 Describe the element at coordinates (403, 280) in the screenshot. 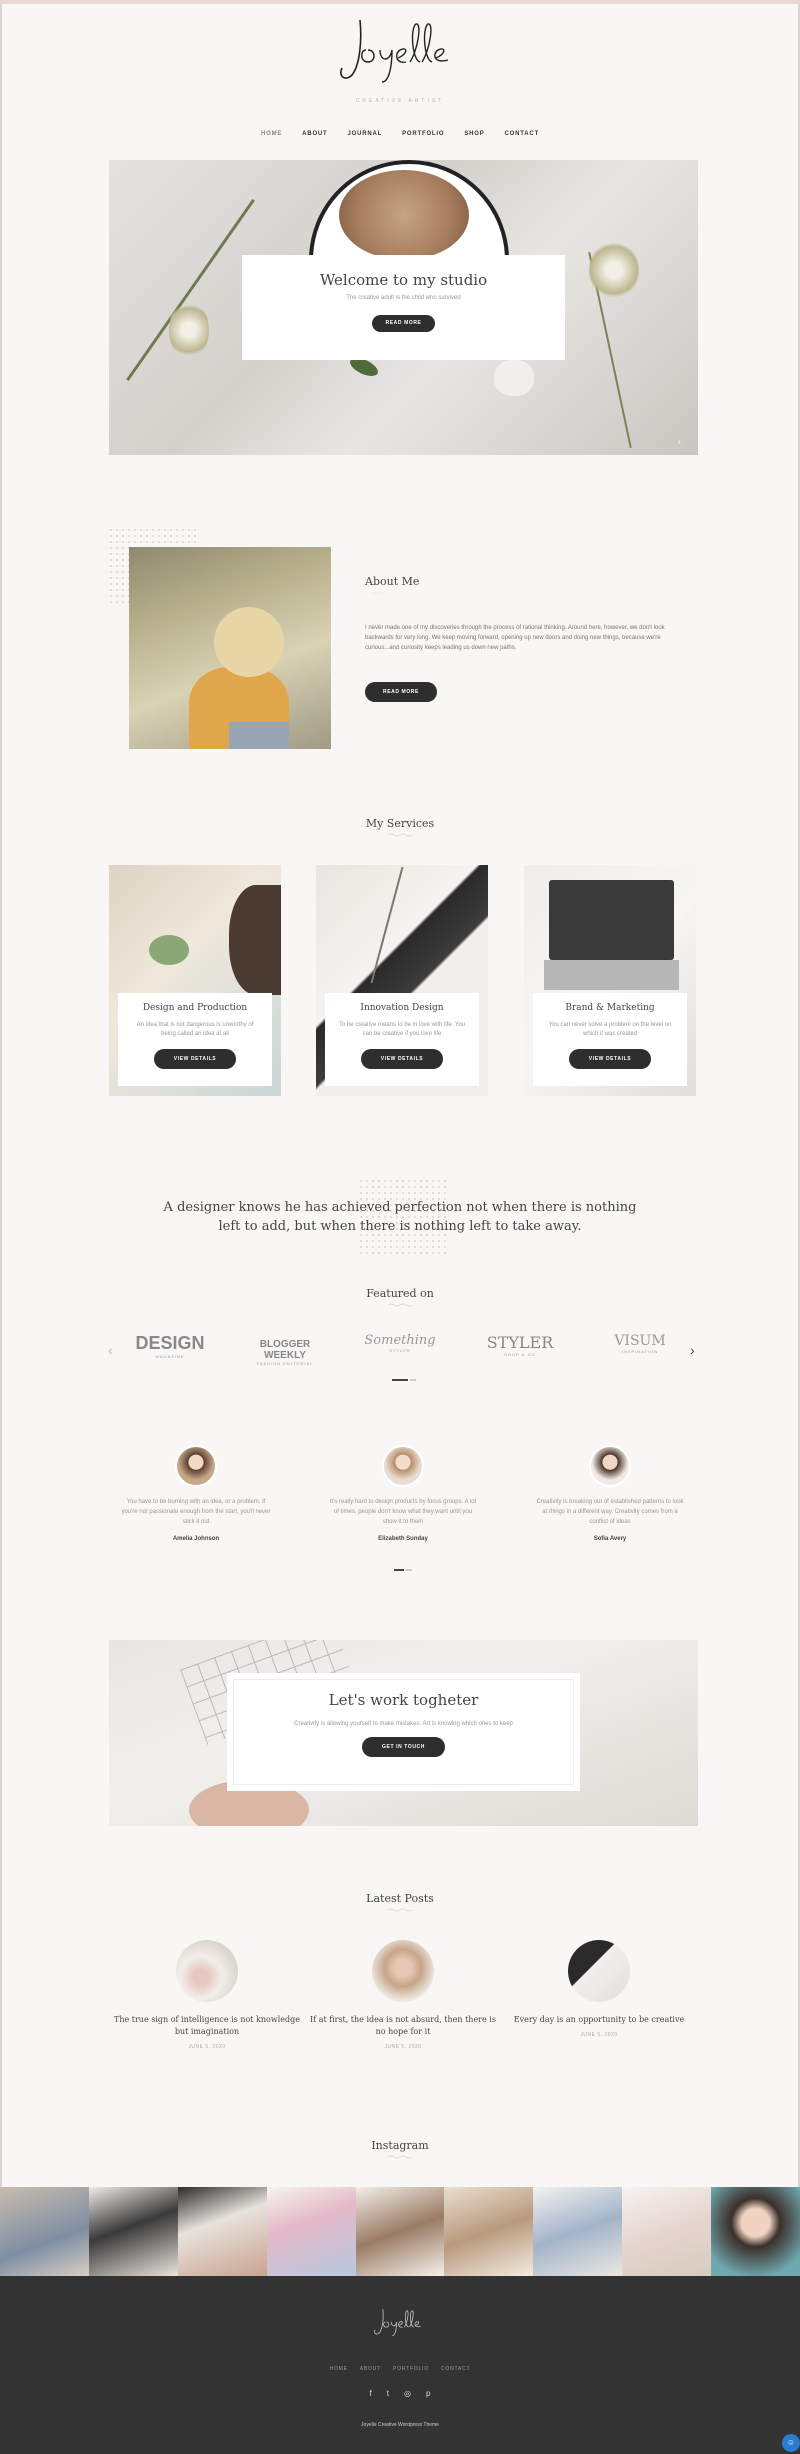

I see `hero-title: Welcome to my studio` at that location.